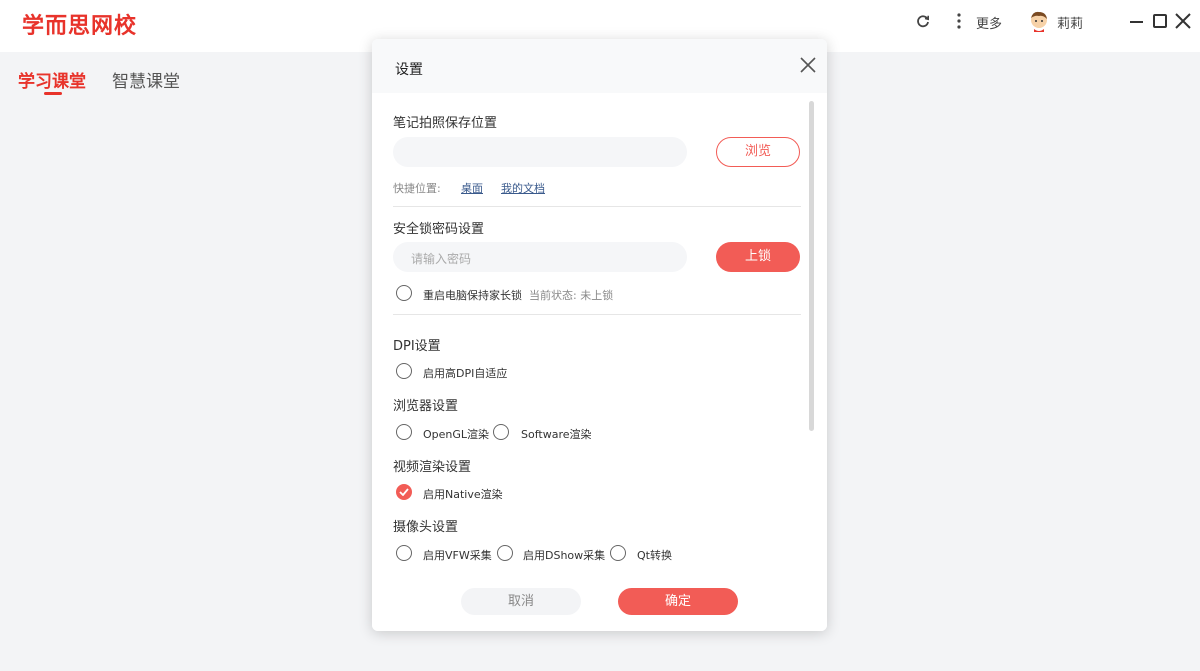 This screenshot has width=1200, height=671. I want to click on password-input: 请输入密码, so click(540, 257).